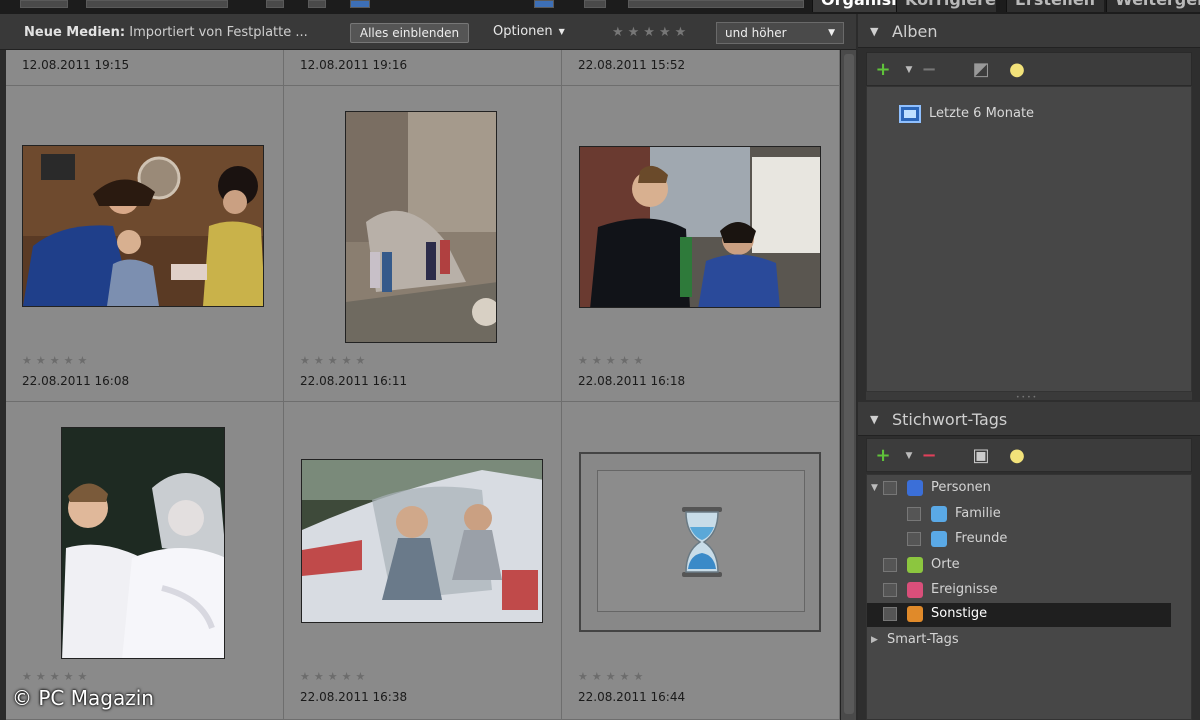 The image size is (1200, 720). I want to click on tab-fix: Korrigieren, so click(946, 6).